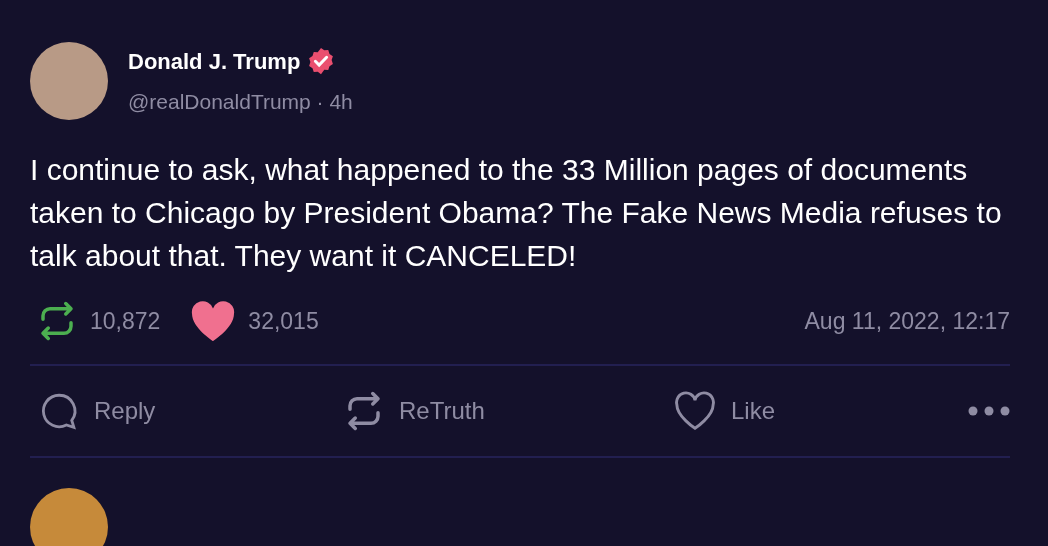 This screenshot has height=546, width=1048. What do you see at coordinates (240, 101) in the screenshot?
I see `author-handle: @realDonaldTrump · 4h` at bounding box center [240, 101].